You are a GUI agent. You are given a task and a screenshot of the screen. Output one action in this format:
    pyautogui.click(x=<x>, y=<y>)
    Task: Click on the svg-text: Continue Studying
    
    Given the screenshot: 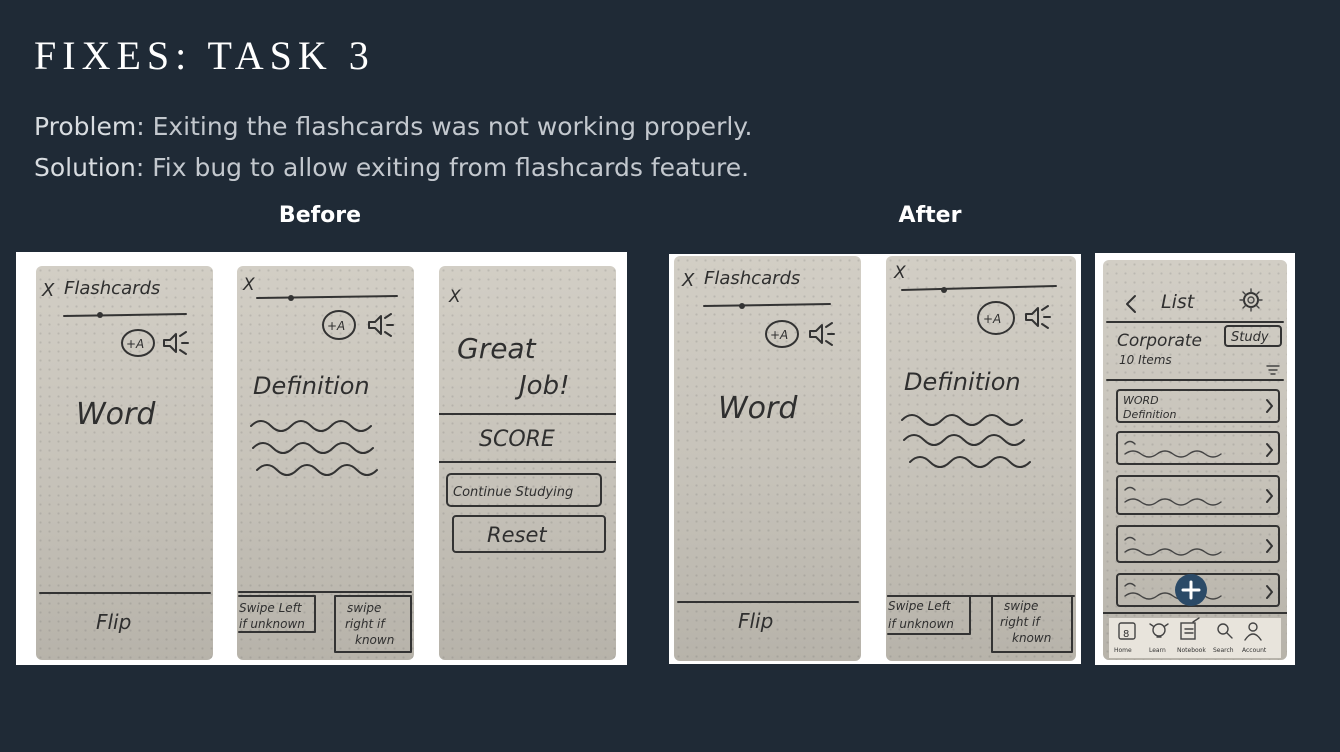 What is the action you would take?
    pyautogui.click(x=513, y=492)
    